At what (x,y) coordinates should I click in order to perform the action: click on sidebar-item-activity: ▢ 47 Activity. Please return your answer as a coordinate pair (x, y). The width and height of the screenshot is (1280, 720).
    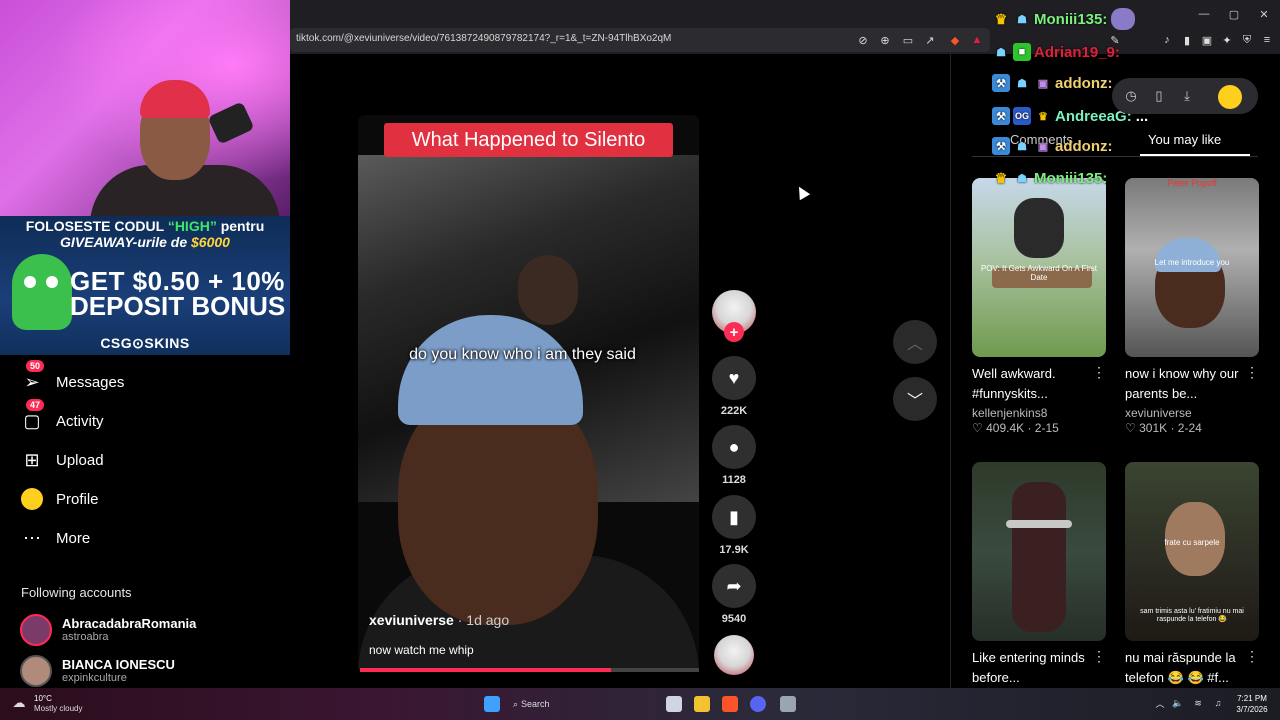
    Looking at the image, I should click on (62, 416).